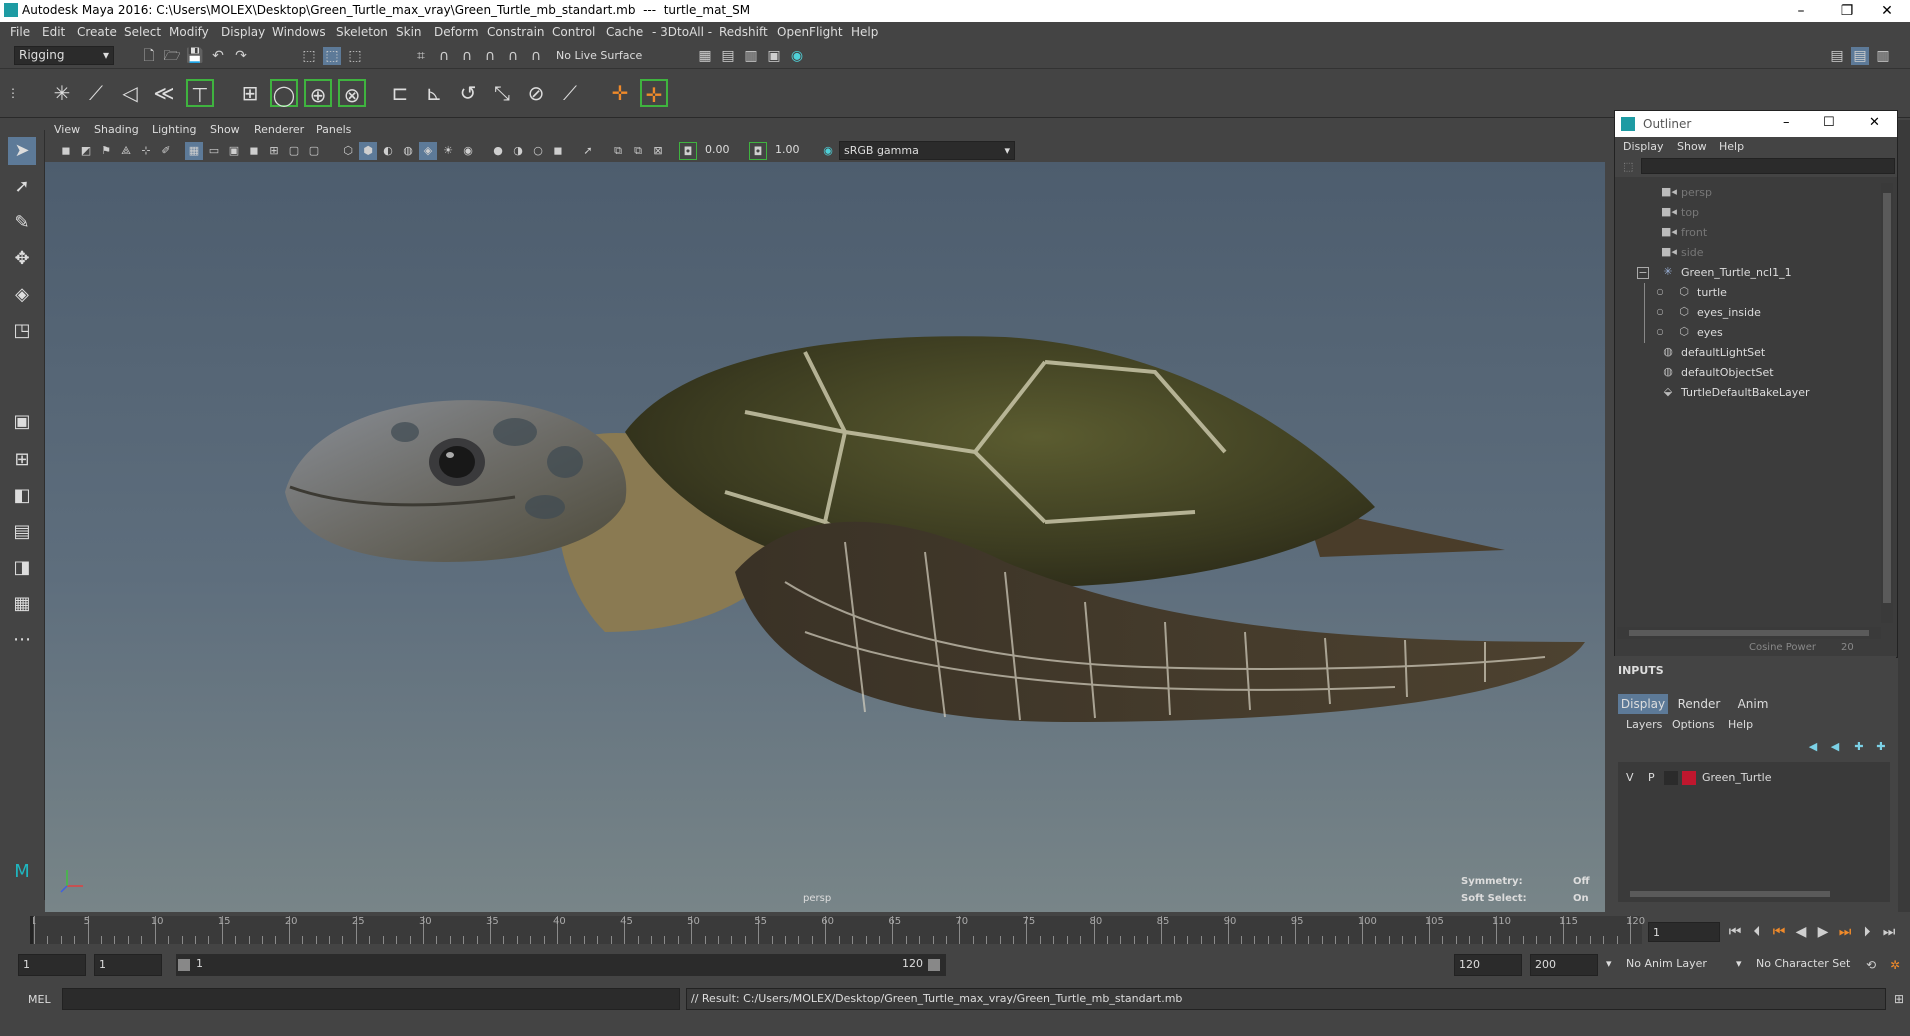  Describe the element at coordinates (1488, 965) in the screenshot. I see `anim-end-field: 120` at that location.